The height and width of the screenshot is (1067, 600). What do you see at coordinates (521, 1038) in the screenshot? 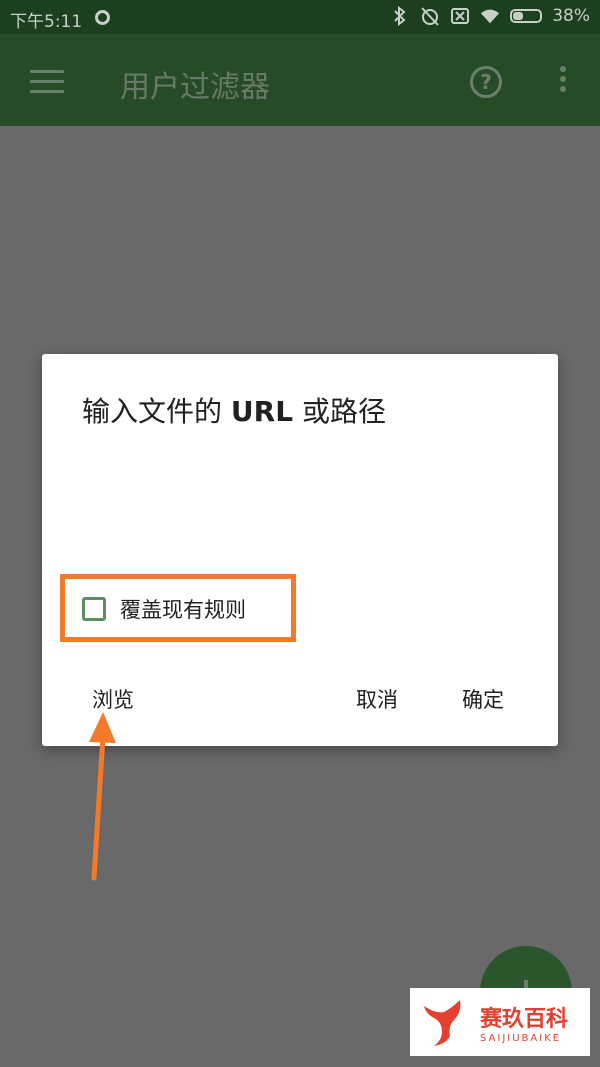
I see `watermark-en: SAIJIUBAIKE` at bounding box center [521, 1038].